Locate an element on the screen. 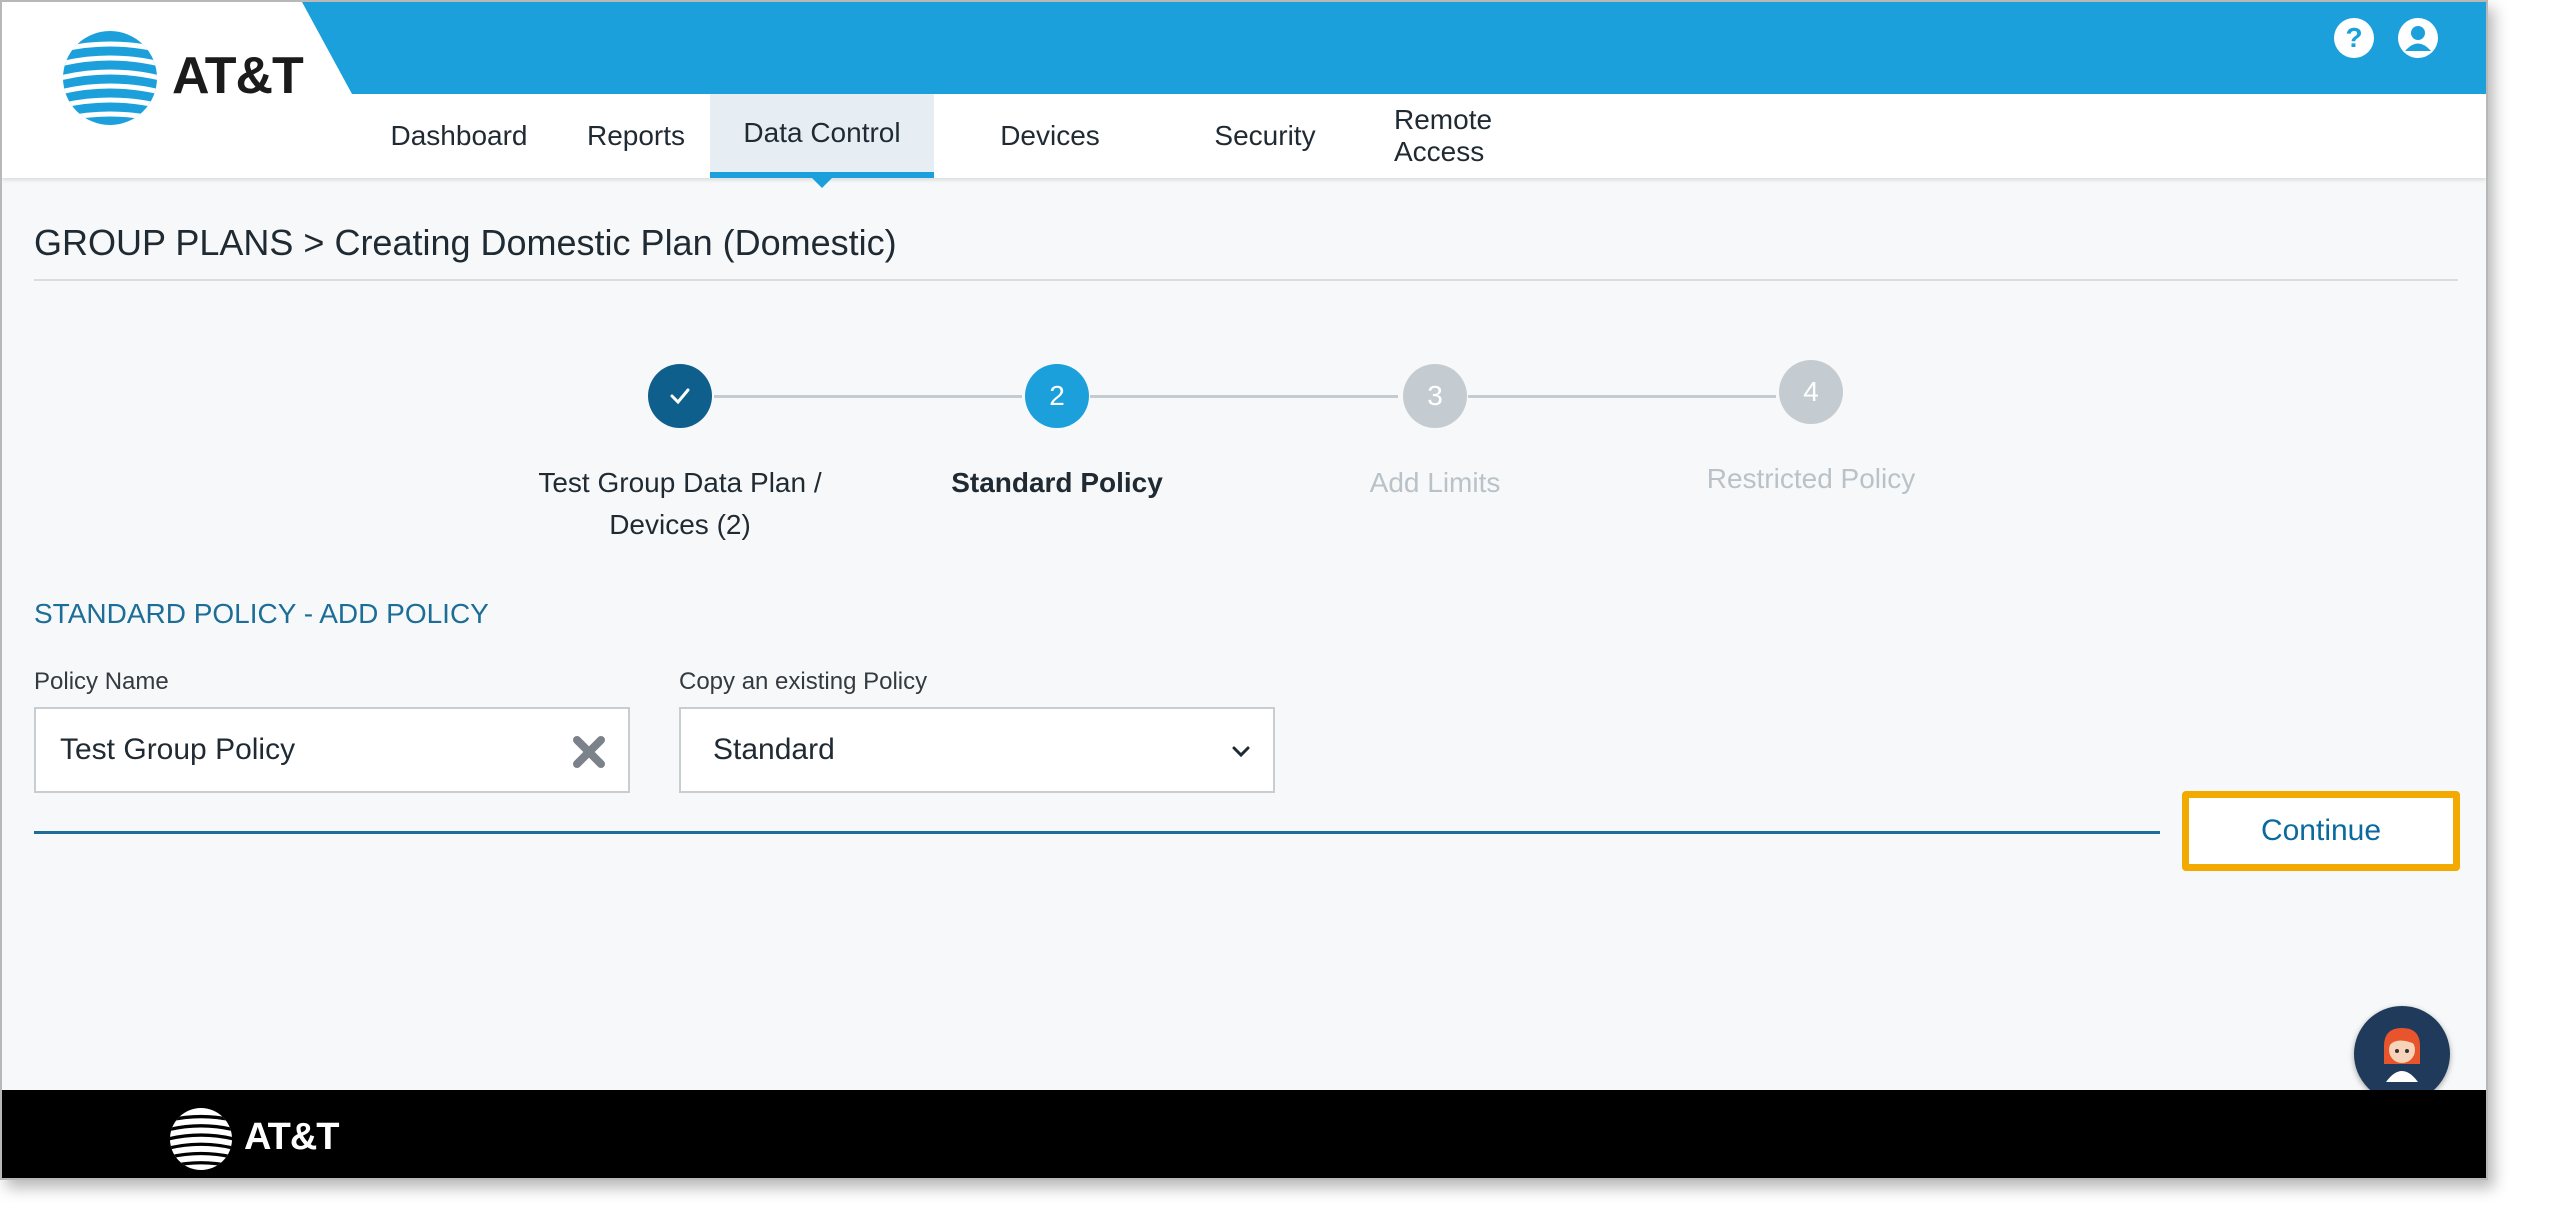 Image resolution: width=2560 pixels, height=1218 pixels. chat-avatar-icon is located at coordinates (2402, 1055).